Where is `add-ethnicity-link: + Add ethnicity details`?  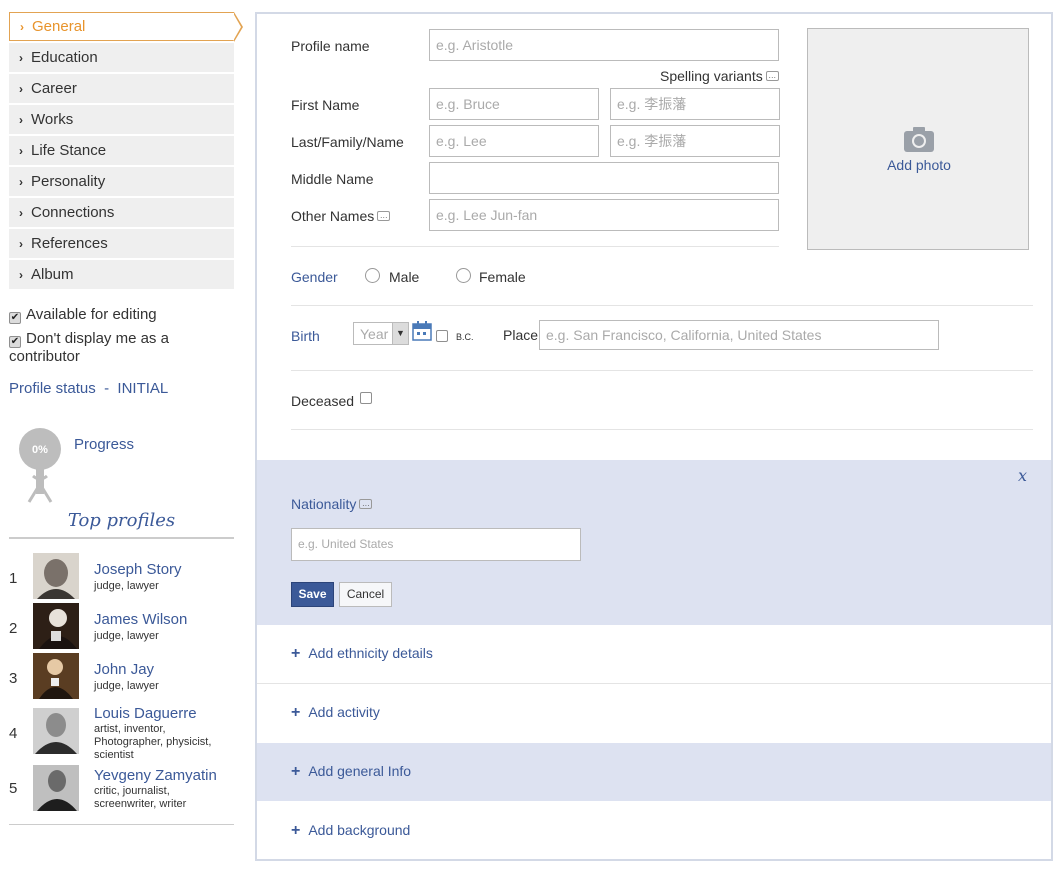 add-ethnicity-link: + Add ethnicity details is located at coordinates (362, 654).